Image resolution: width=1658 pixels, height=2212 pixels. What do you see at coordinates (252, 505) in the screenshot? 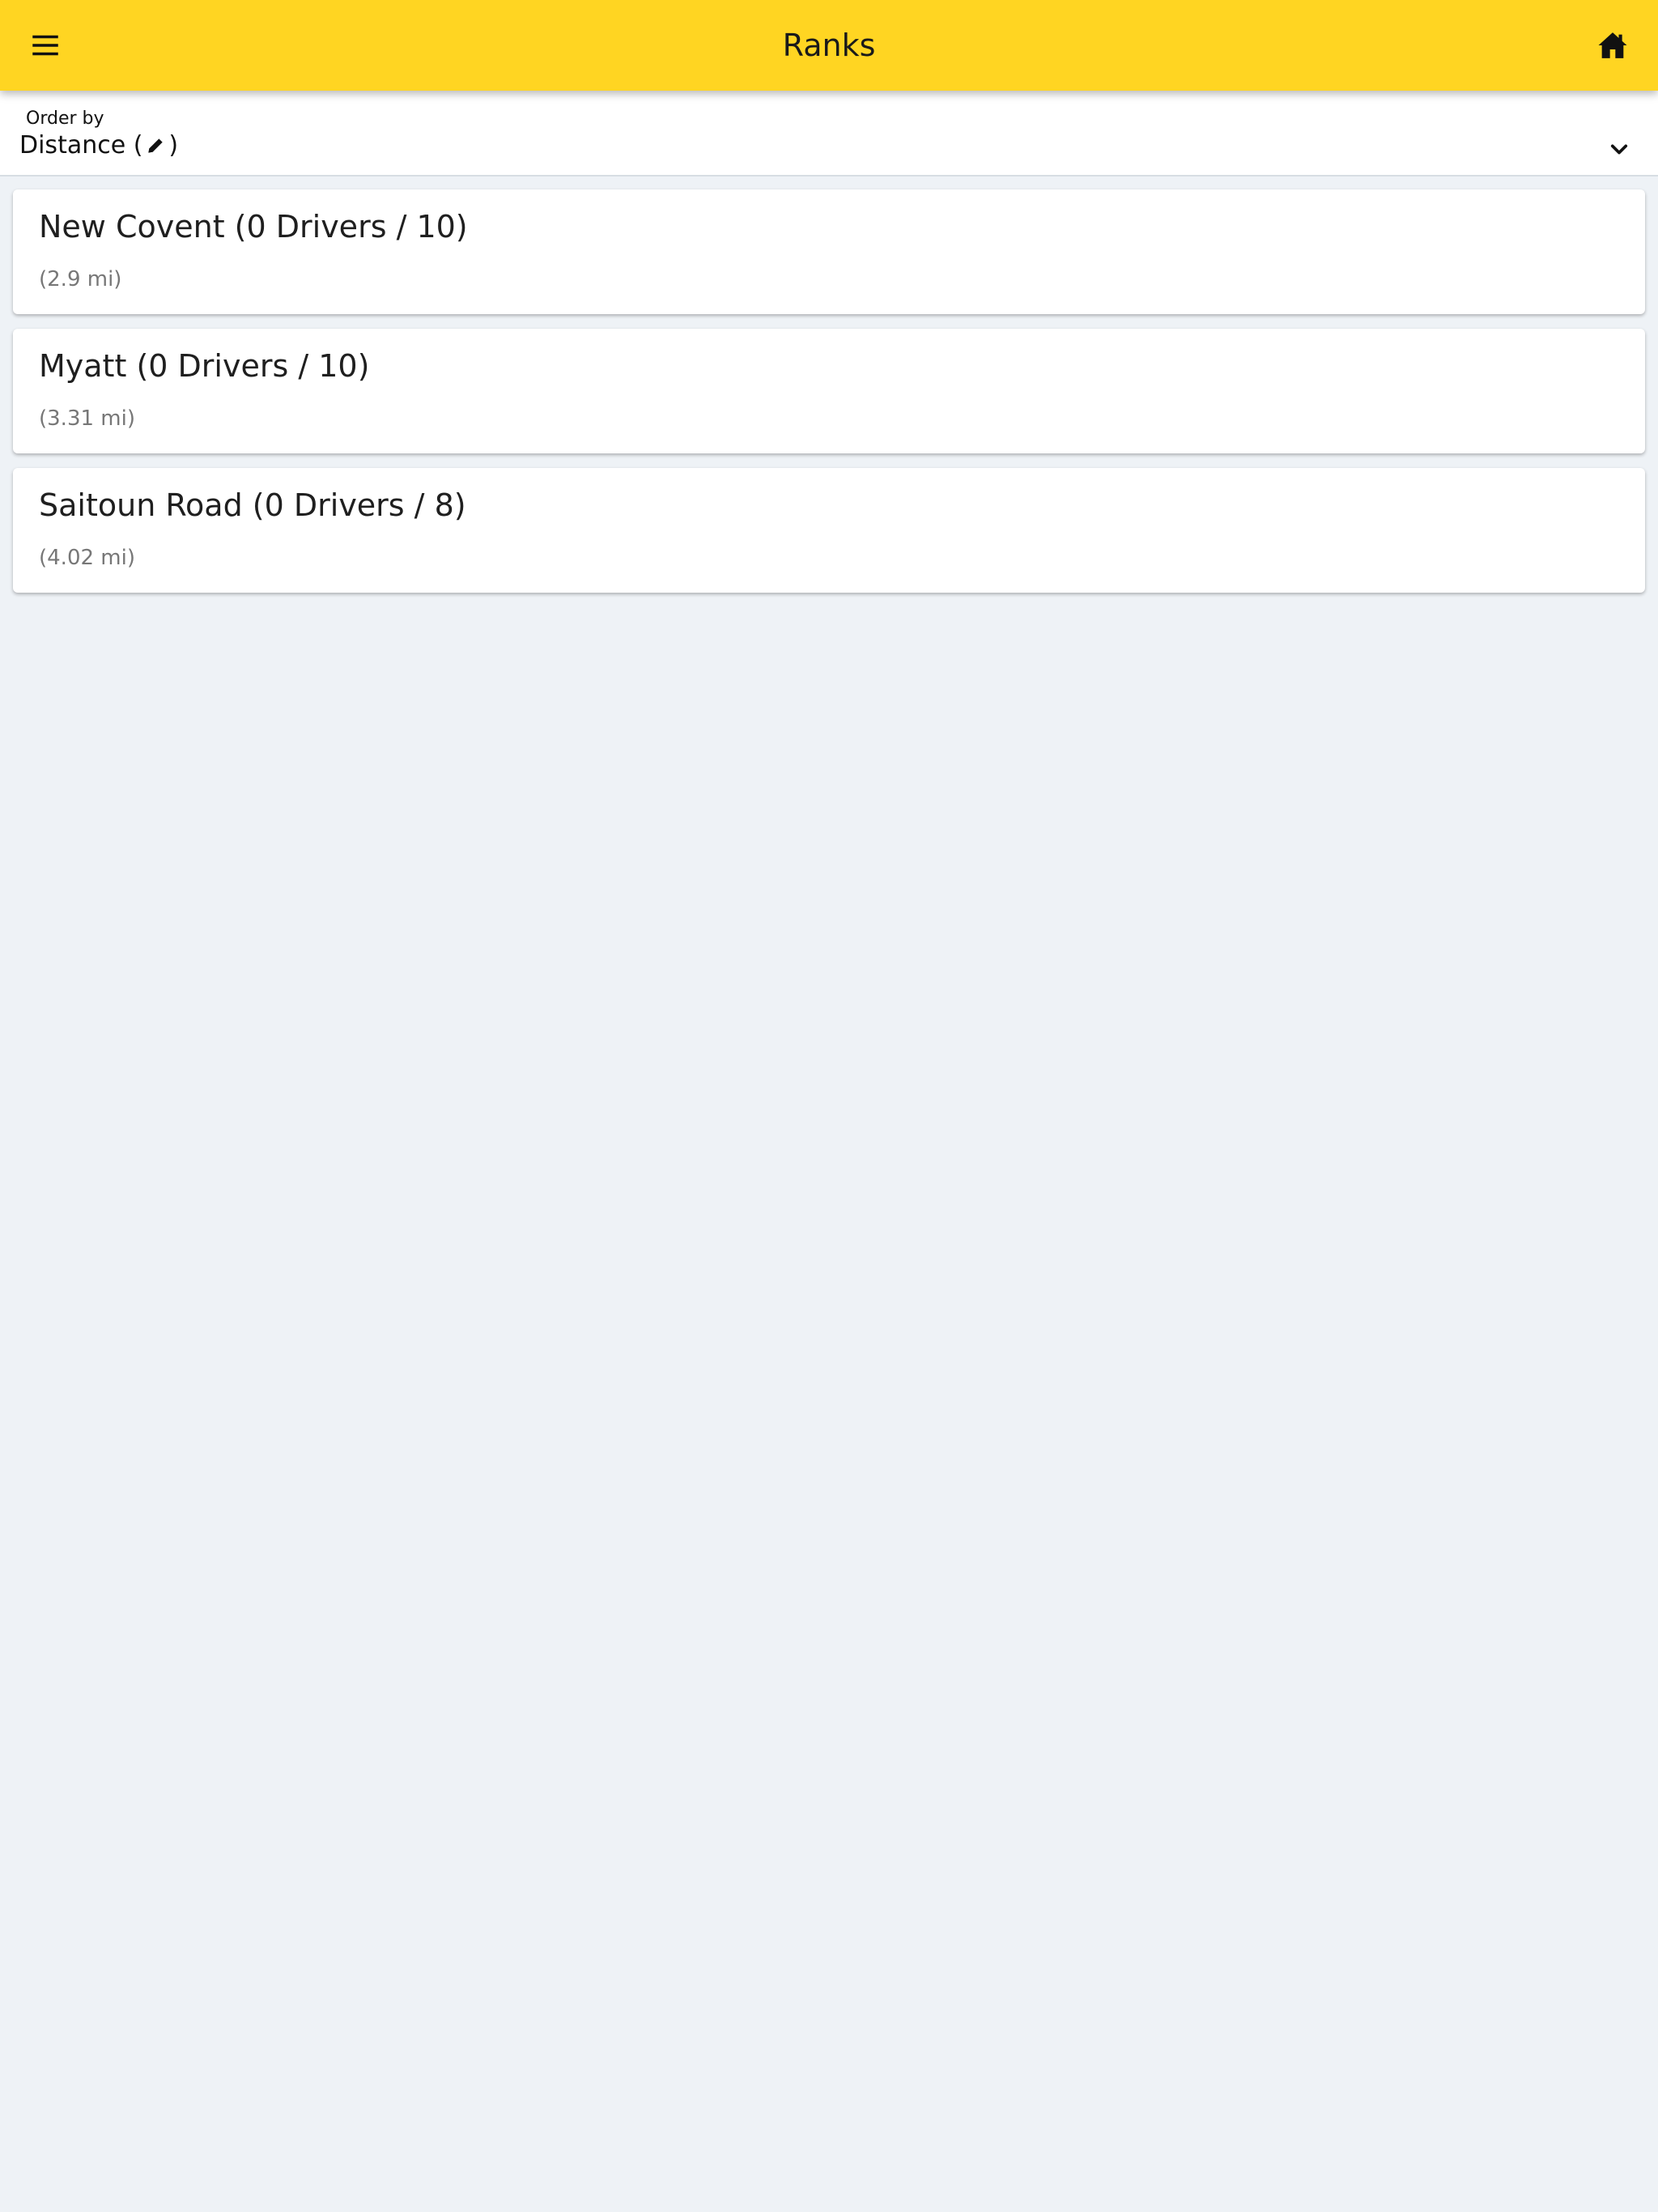
I see `rank-title: Saitoun Road (0 Drivers / 8)` at bounding box center [252, 505].